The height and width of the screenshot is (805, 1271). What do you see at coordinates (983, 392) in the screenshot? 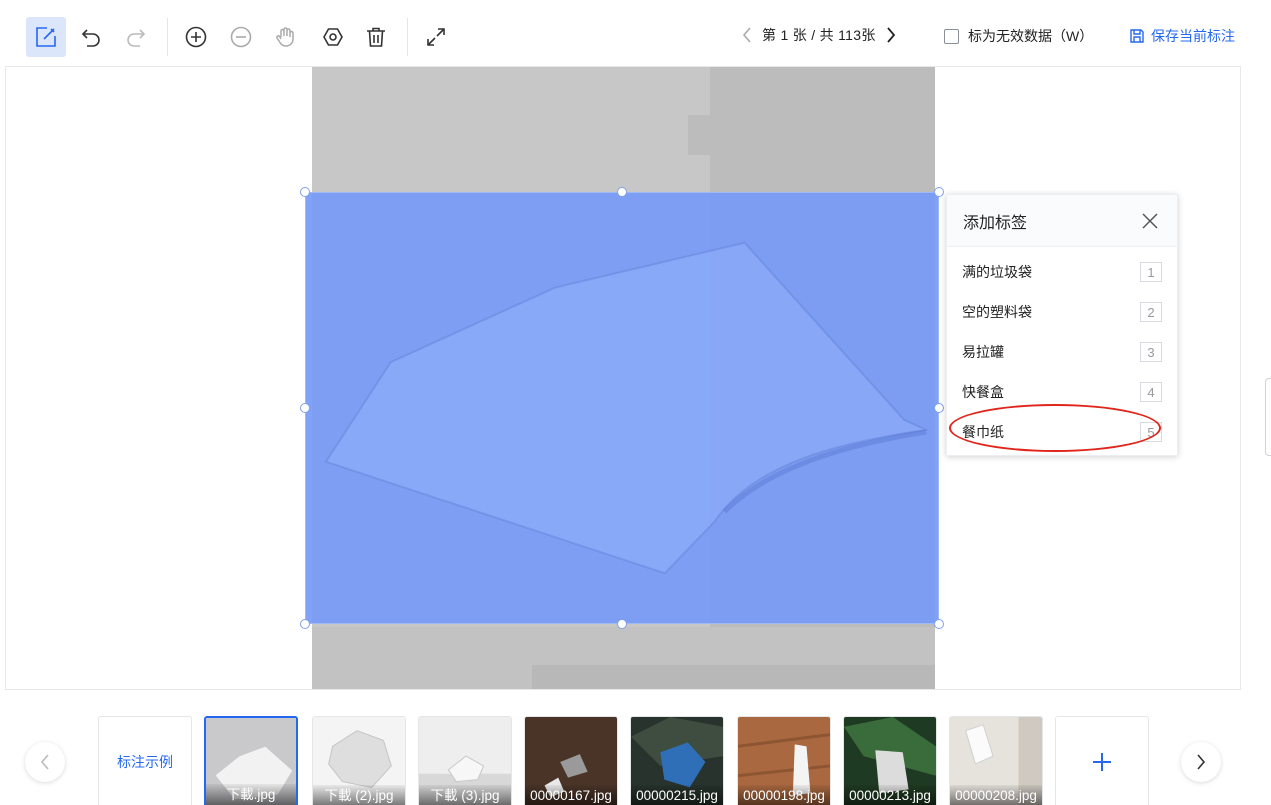
I see `label-option-name: 快餐盒` at bounding box center [983, 392].